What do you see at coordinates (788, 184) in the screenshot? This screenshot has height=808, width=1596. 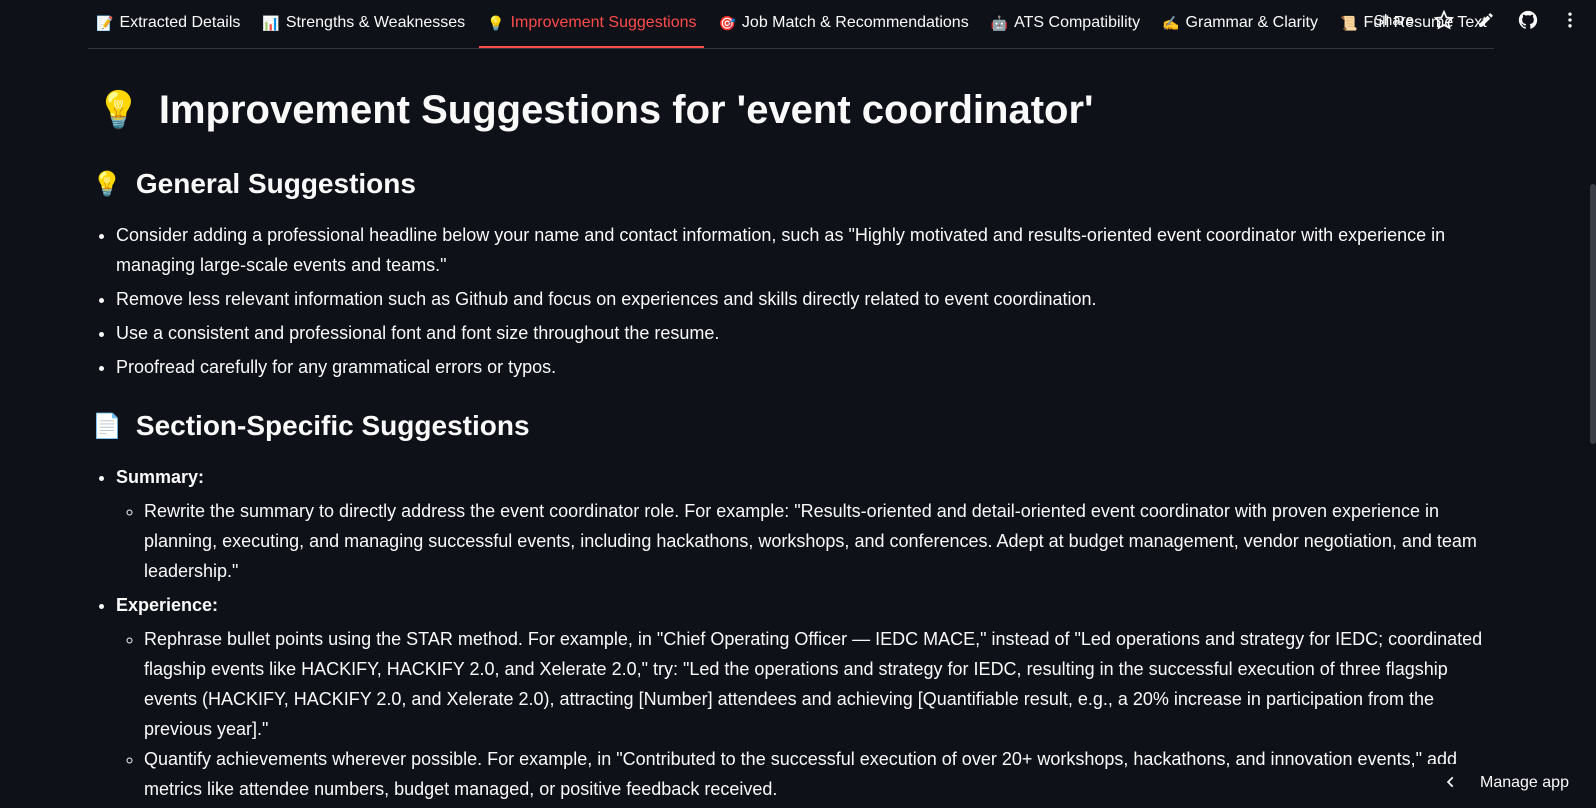 I see `general-suggestions-heading: 💡 General Suggestions` at bounding box center [788, 184].